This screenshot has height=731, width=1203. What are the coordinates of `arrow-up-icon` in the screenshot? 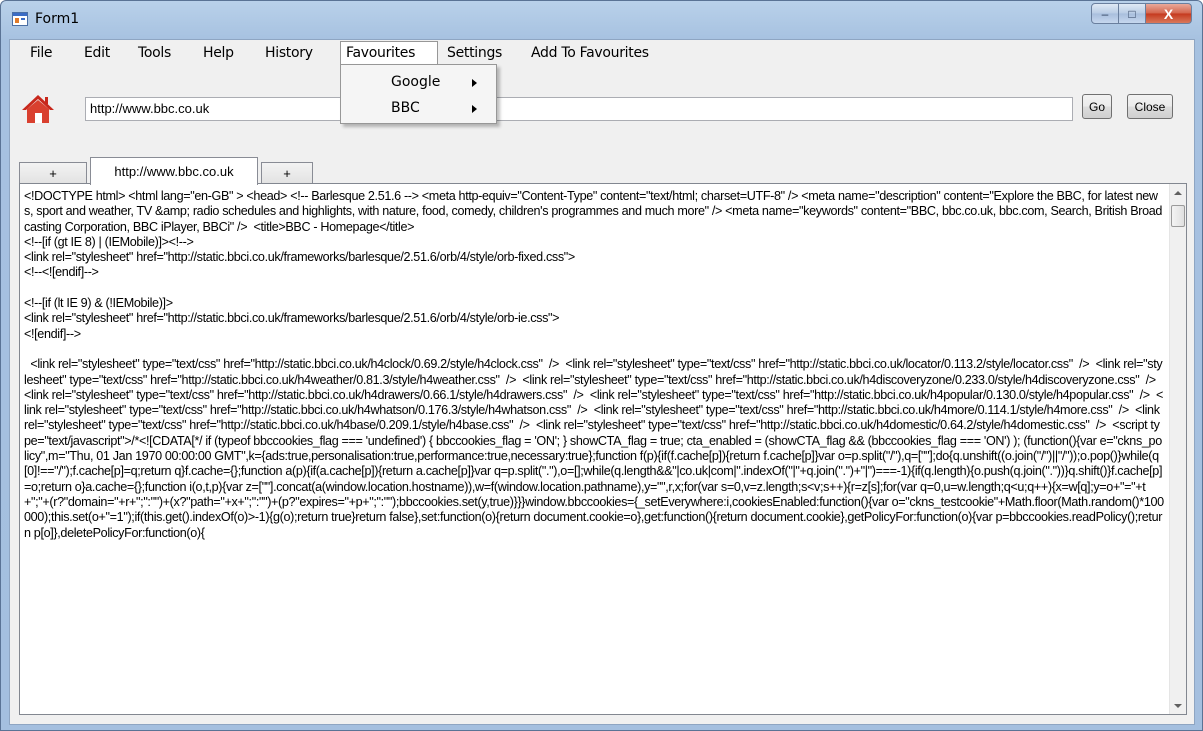 It's located at (1178, 192).